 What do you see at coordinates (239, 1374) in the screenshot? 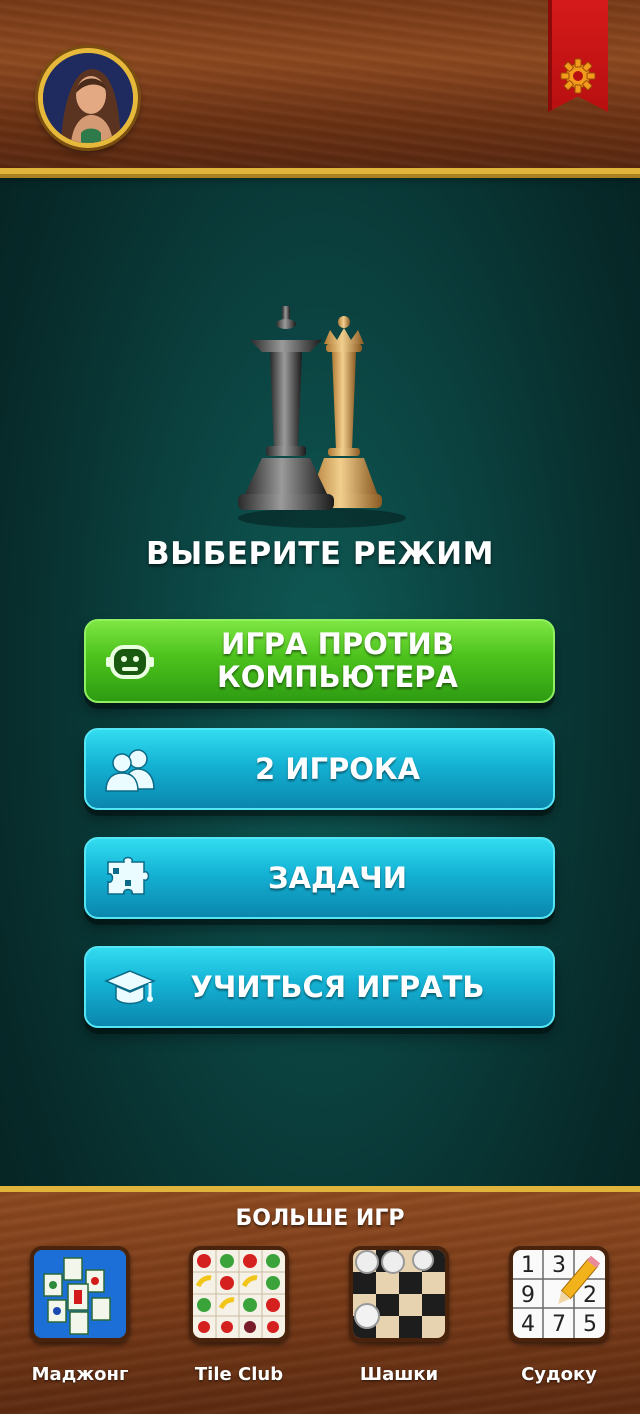
I see `tile-club-label: Tile Club` at bounding box center [239, 1374].